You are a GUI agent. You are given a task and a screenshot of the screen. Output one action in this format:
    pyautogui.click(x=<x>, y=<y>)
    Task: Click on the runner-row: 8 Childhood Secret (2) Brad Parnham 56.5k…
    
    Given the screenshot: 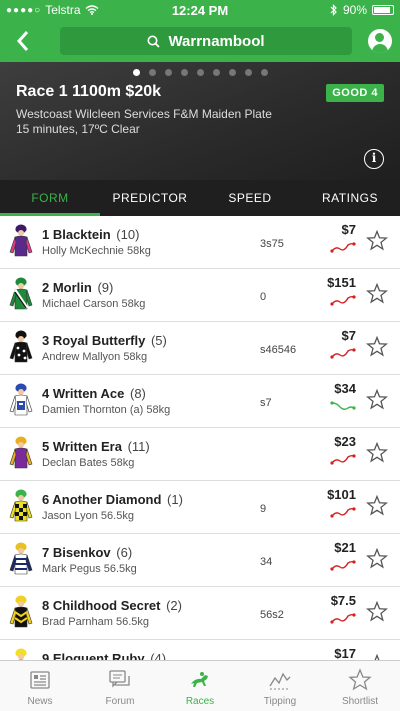 What is the action you would take?
    pyautogui.click(x=200, y=613)
    